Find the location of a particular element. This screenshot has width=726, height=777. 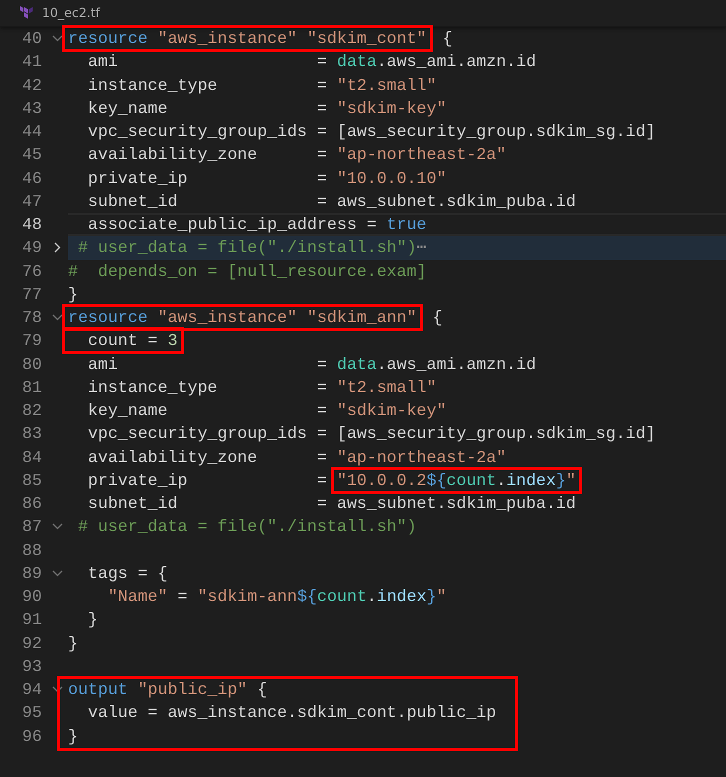

highlight-box: count = 3 is located at coordinates (123, 340).